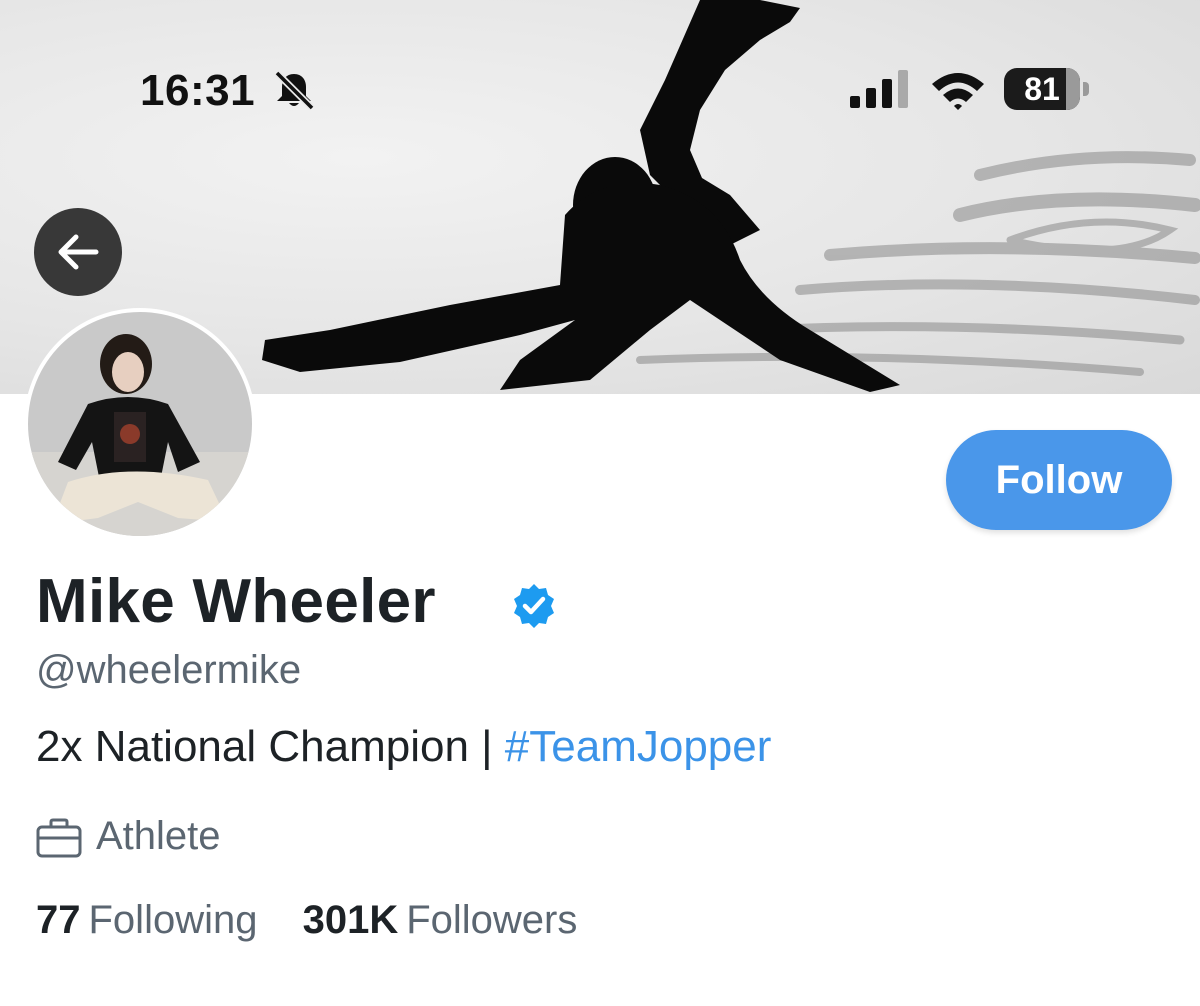 The image size is (1200, 1006). I want to click on followers-count: 301K, so click(350, 920).